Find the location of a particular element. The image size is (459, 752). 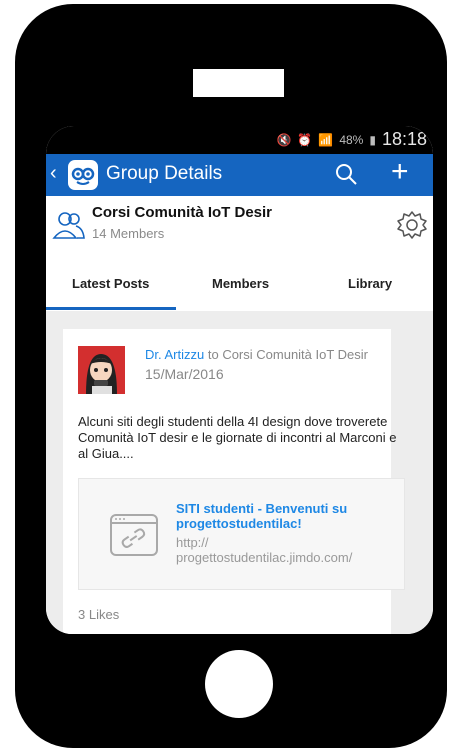

alarm-icon: ⏰ is located at coordinates (305, 139).